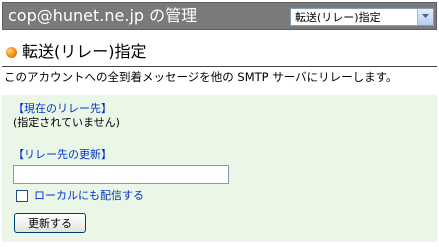  Describe the element at coordinates (84, 51) in the screenshot. I see `section-title: 転送(リレー)指定` at that location.